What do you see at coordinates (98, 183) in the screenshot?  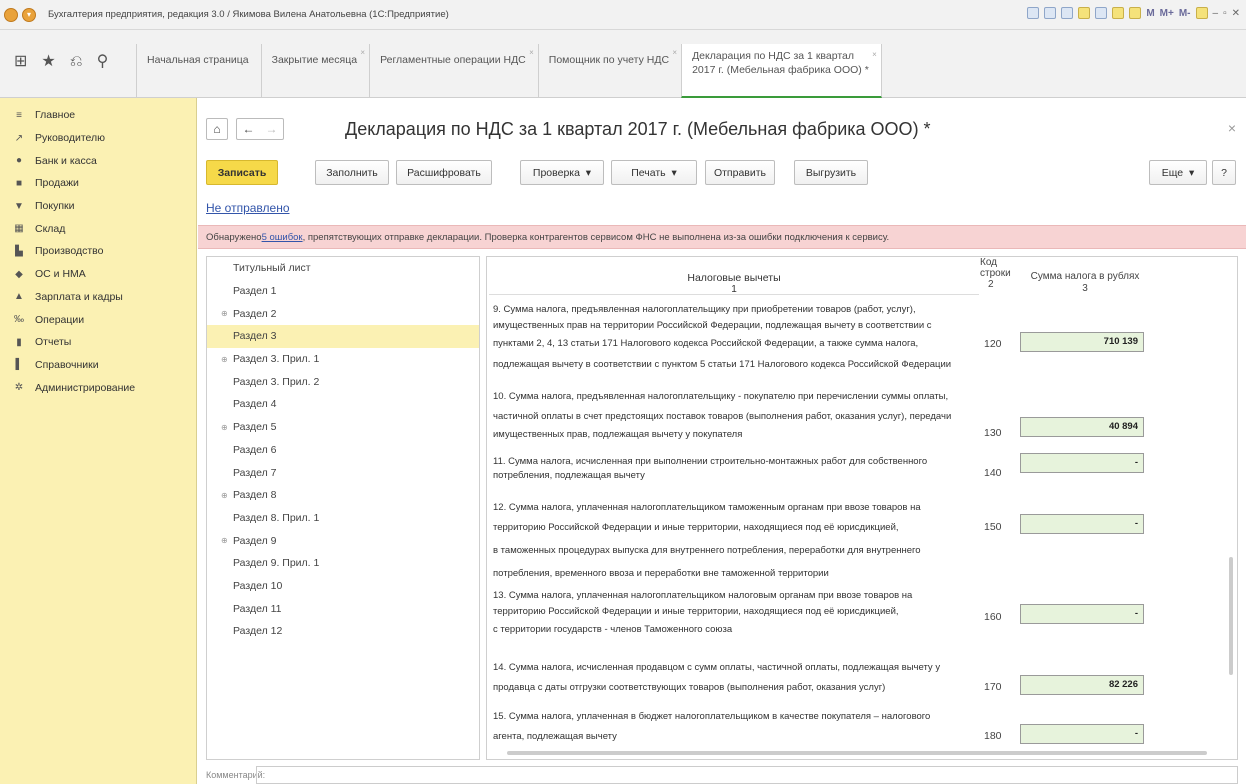 I see `sidebar-item-sales: ■ Продажи` at bounding box center [98, 183].